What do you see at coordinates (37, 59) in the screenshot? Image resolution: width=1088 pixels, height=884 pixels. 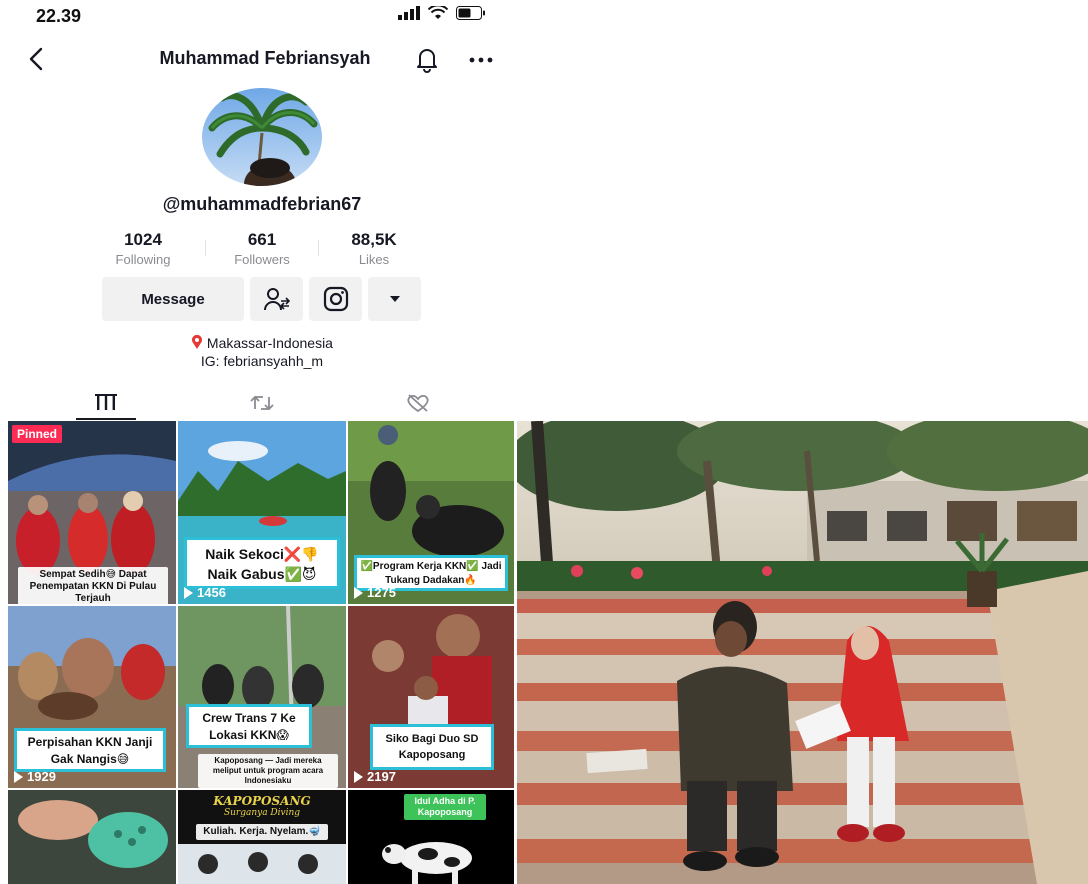 I see `chevron-left-icon` at bounding box center [37, 59].